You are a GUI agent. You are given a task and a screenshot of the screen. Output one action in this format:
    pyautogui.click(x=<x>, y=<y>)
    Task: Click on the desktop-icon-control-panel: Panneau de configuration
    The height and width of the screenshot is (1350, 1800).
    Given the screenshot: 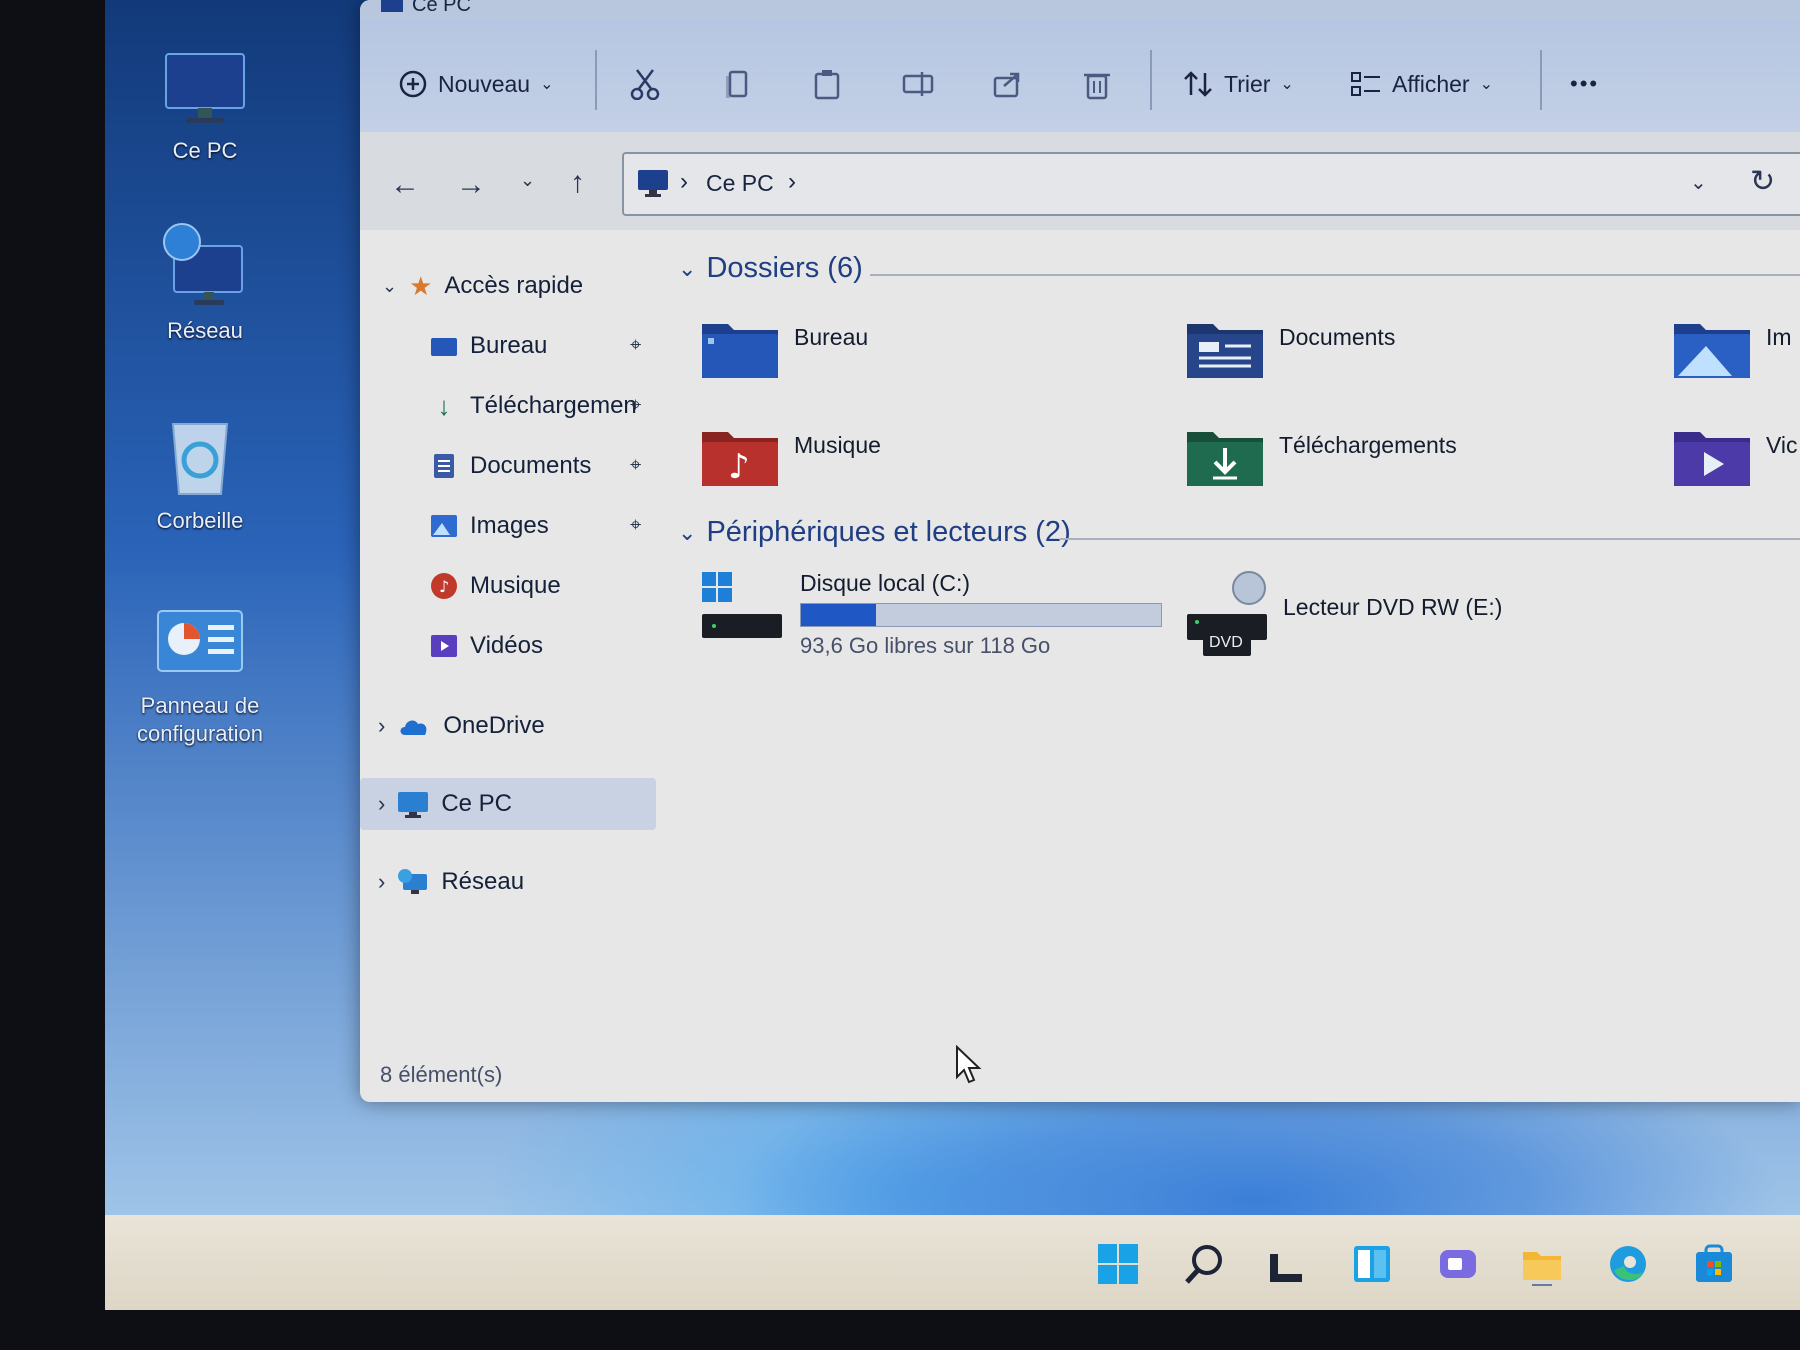 What is the action you would take?
    pyautogui.click(x=200, y=676)
    